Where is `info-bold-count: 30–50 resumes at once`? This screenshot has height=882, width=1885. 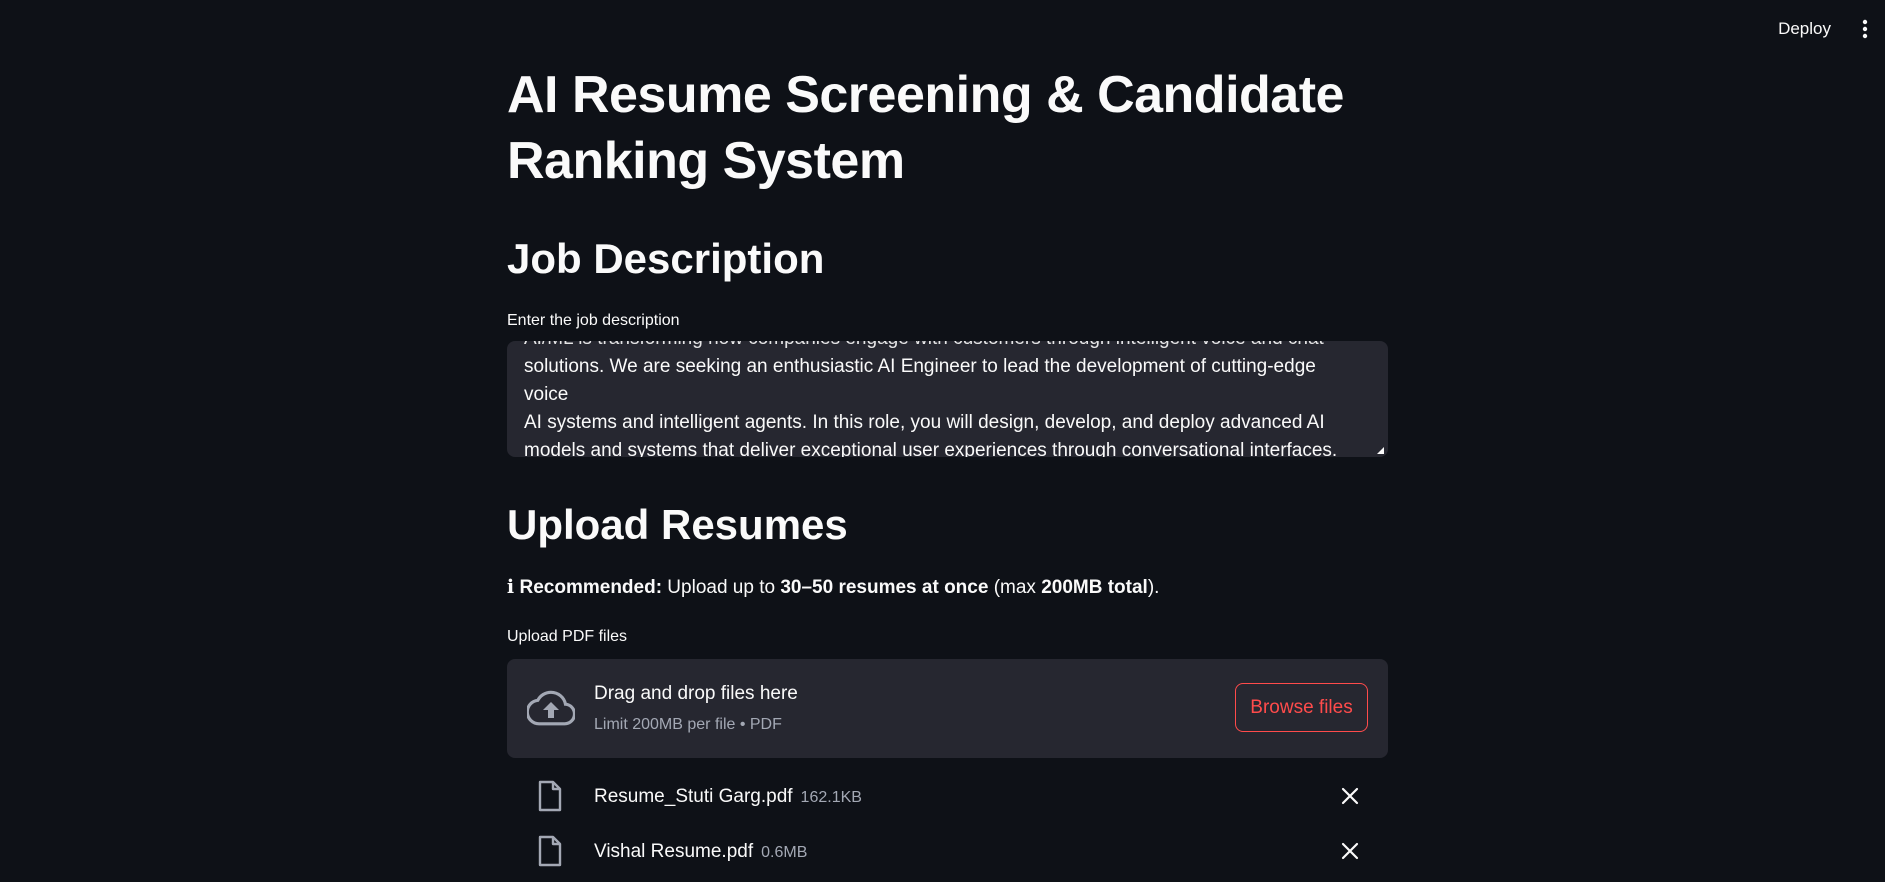
info-bold-count: 30–50 resumes at once is located at coordinates (884, 587).